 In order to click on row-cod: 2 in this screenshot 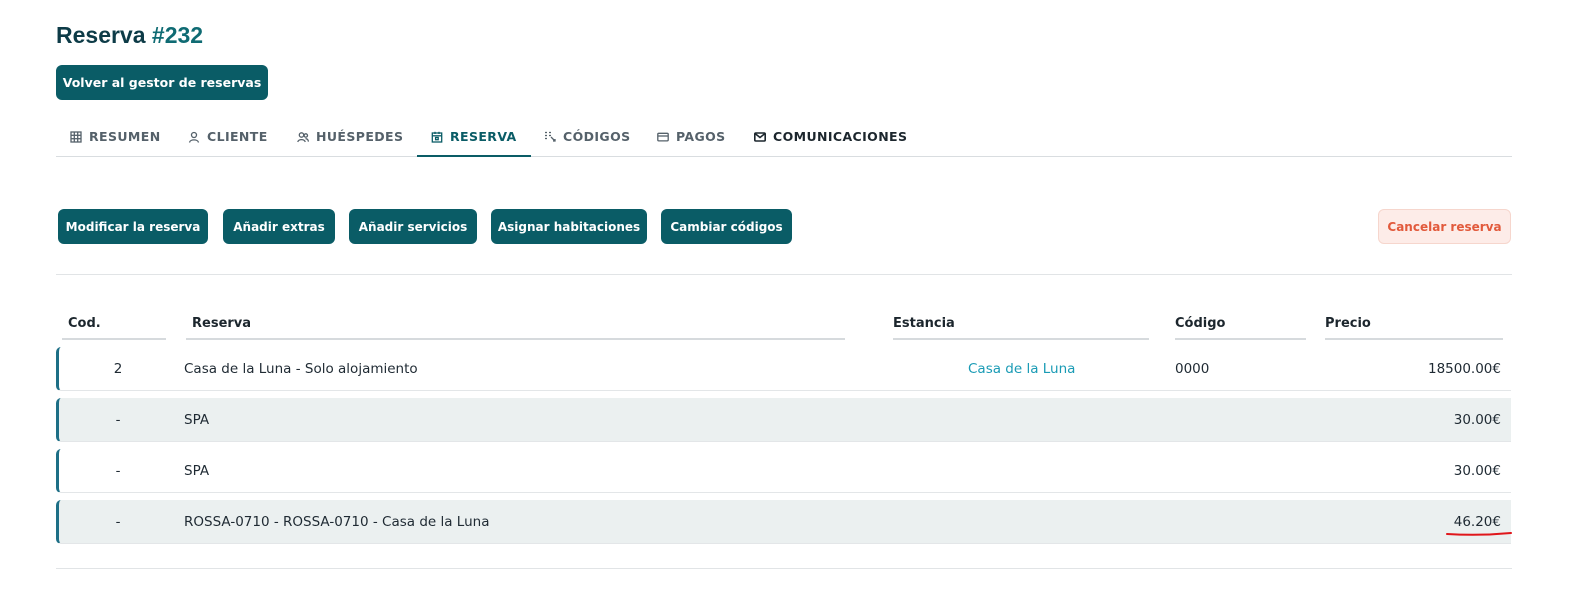, I will do `click(118, 369)`.